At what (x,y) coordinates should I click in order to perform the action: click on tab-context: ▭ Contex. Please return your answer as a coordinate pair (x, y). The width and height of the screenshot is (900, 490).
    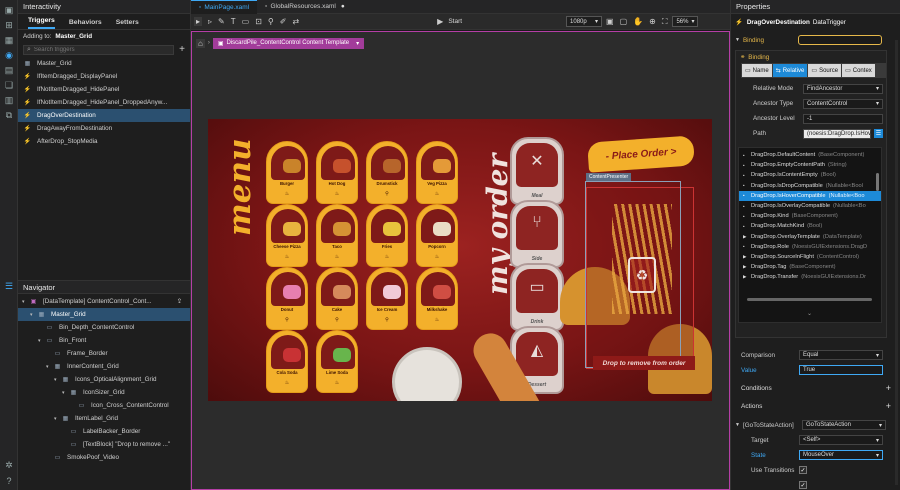
    Looking at the image, I should click on (858, 70).